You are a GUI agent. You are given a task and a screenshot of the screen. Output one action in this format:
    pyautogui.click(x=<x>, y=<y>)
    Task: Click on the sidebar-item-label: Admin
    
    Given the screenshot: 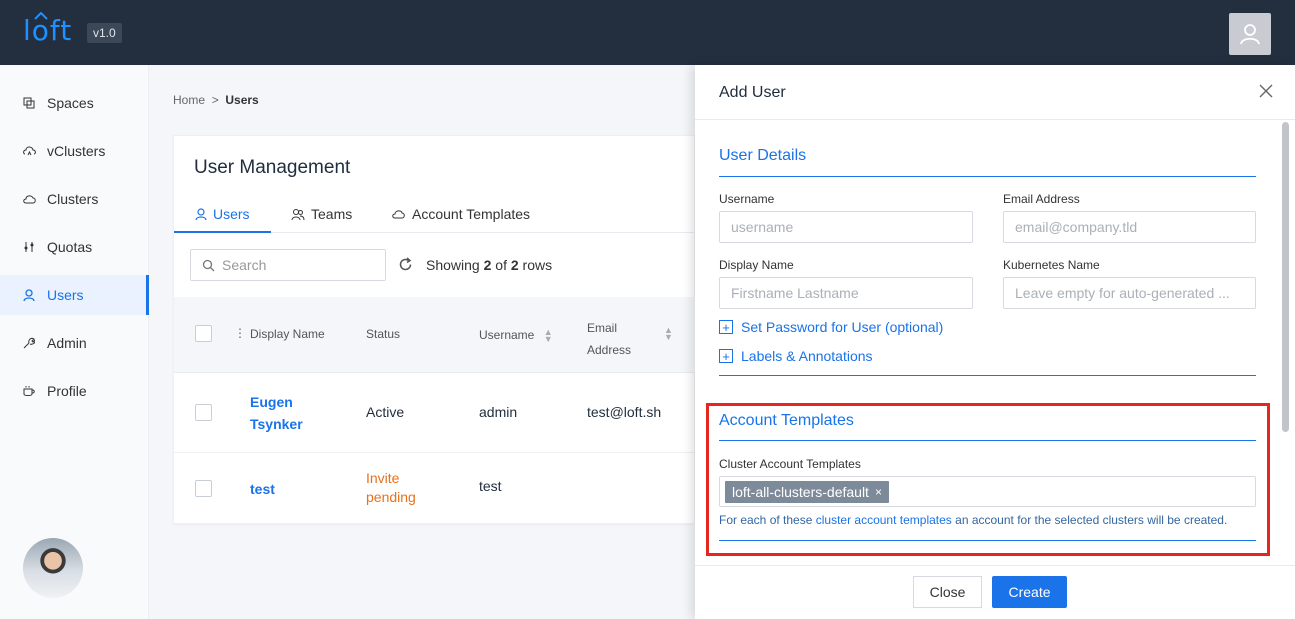 What is the action you would take?
    pyautogui.click(x=67, y=343)
    